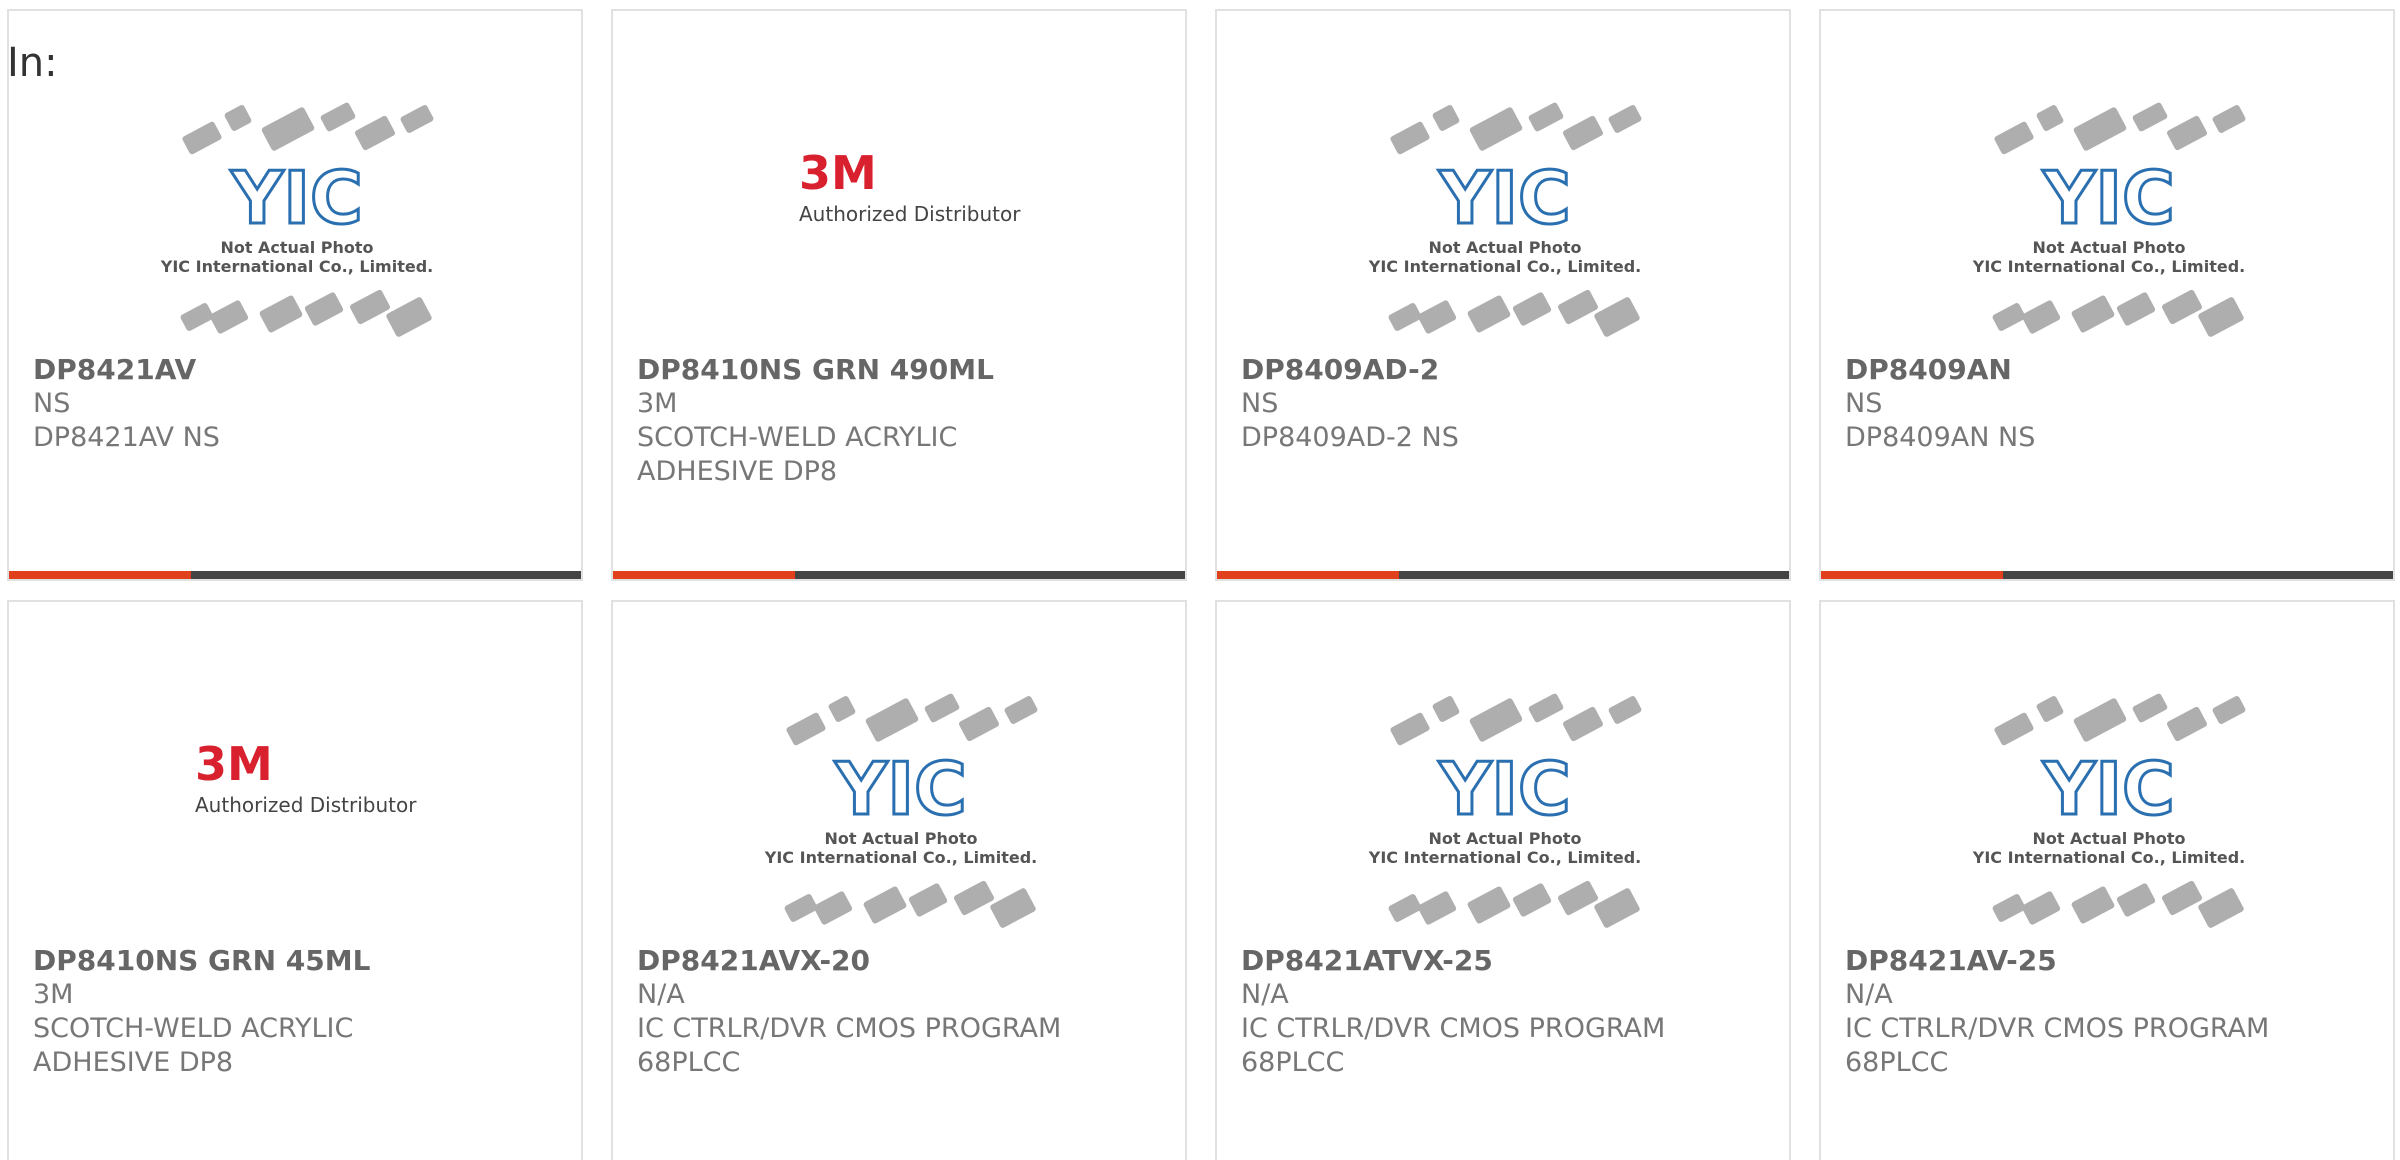  I want to click on description: DP8409AN NS, so click(1940, 437).